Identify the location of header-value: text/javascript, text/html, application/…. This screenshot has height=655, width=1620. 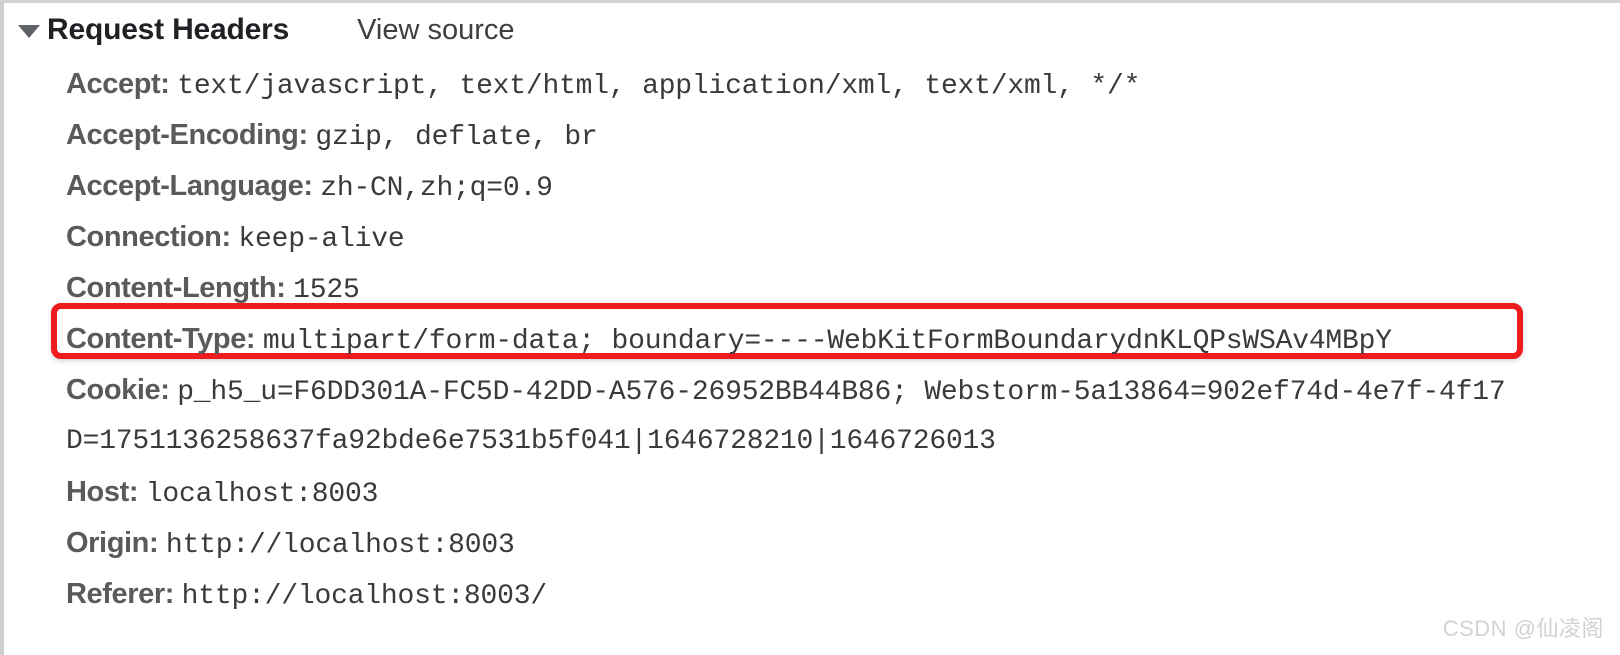
(659, 86).